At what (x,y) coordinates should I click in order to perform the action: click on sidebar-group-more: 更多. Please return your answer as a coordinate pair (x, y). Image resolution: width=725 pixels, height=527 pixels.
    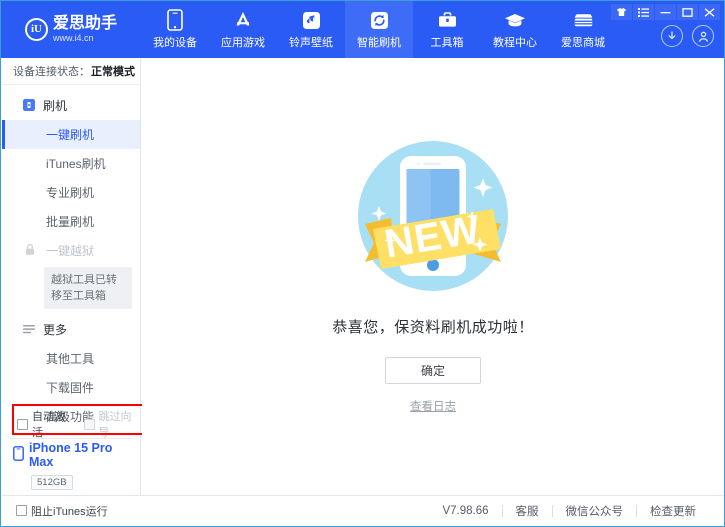
    Looking at the image, I should click on (71, 329).